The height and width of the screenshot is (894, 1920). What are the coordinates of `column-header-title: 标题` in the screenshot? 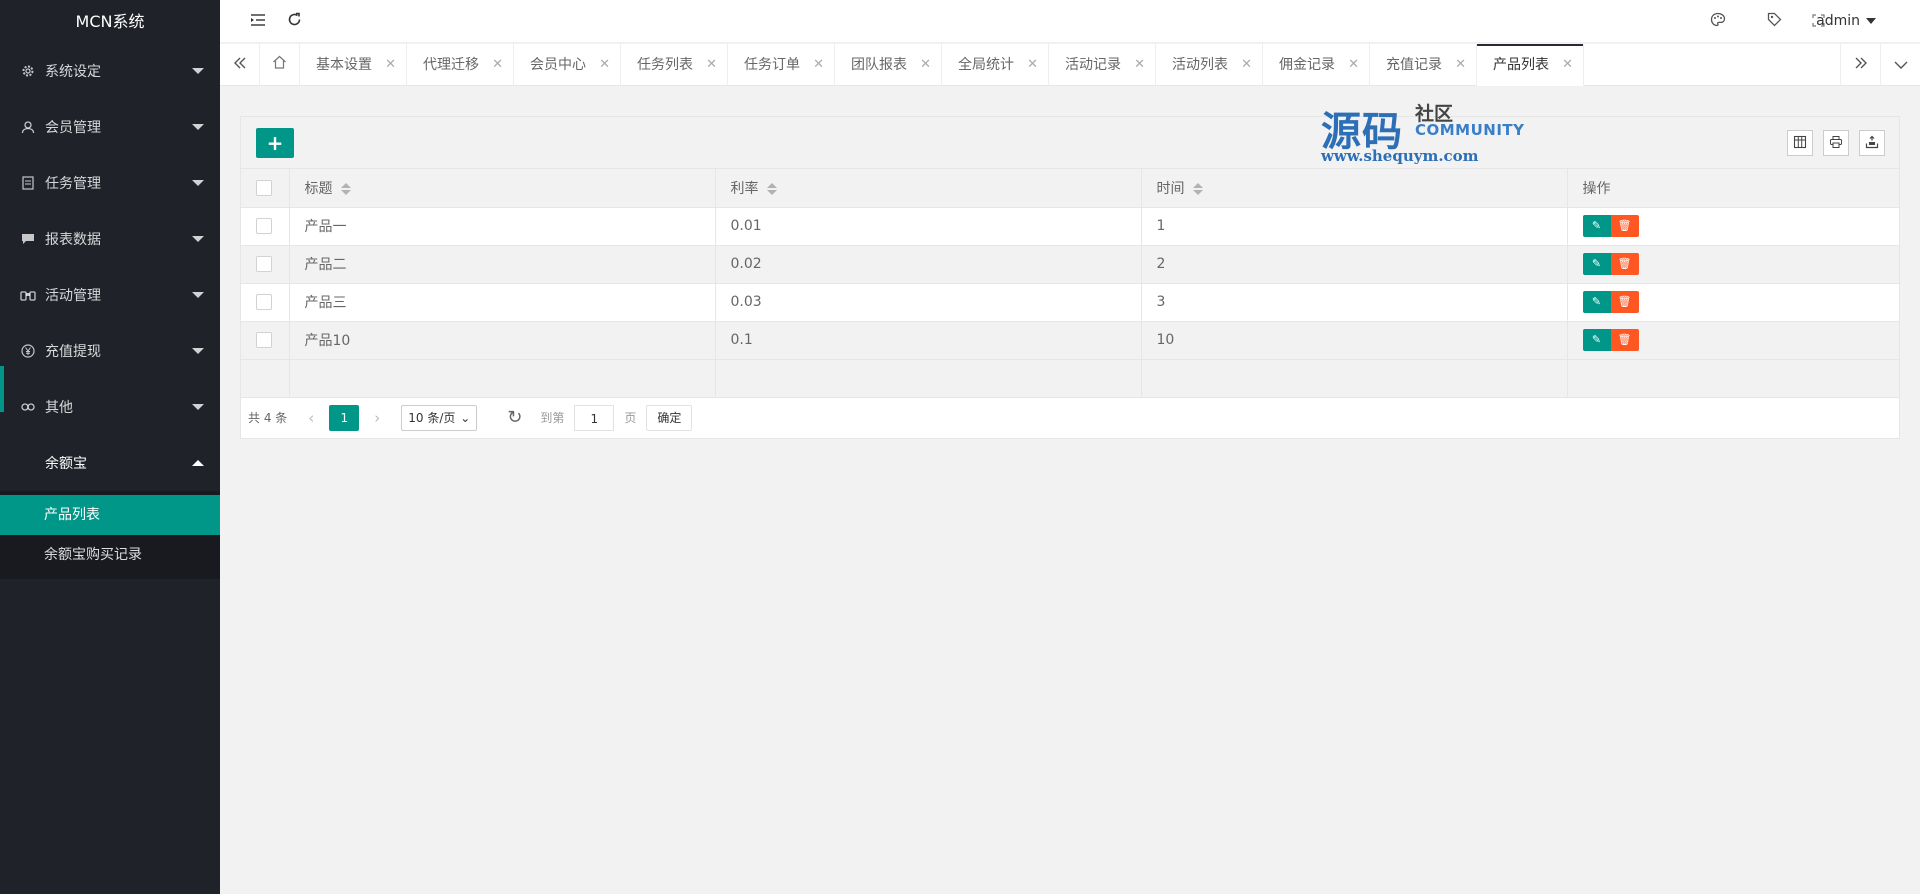 It's located at (502, 188).